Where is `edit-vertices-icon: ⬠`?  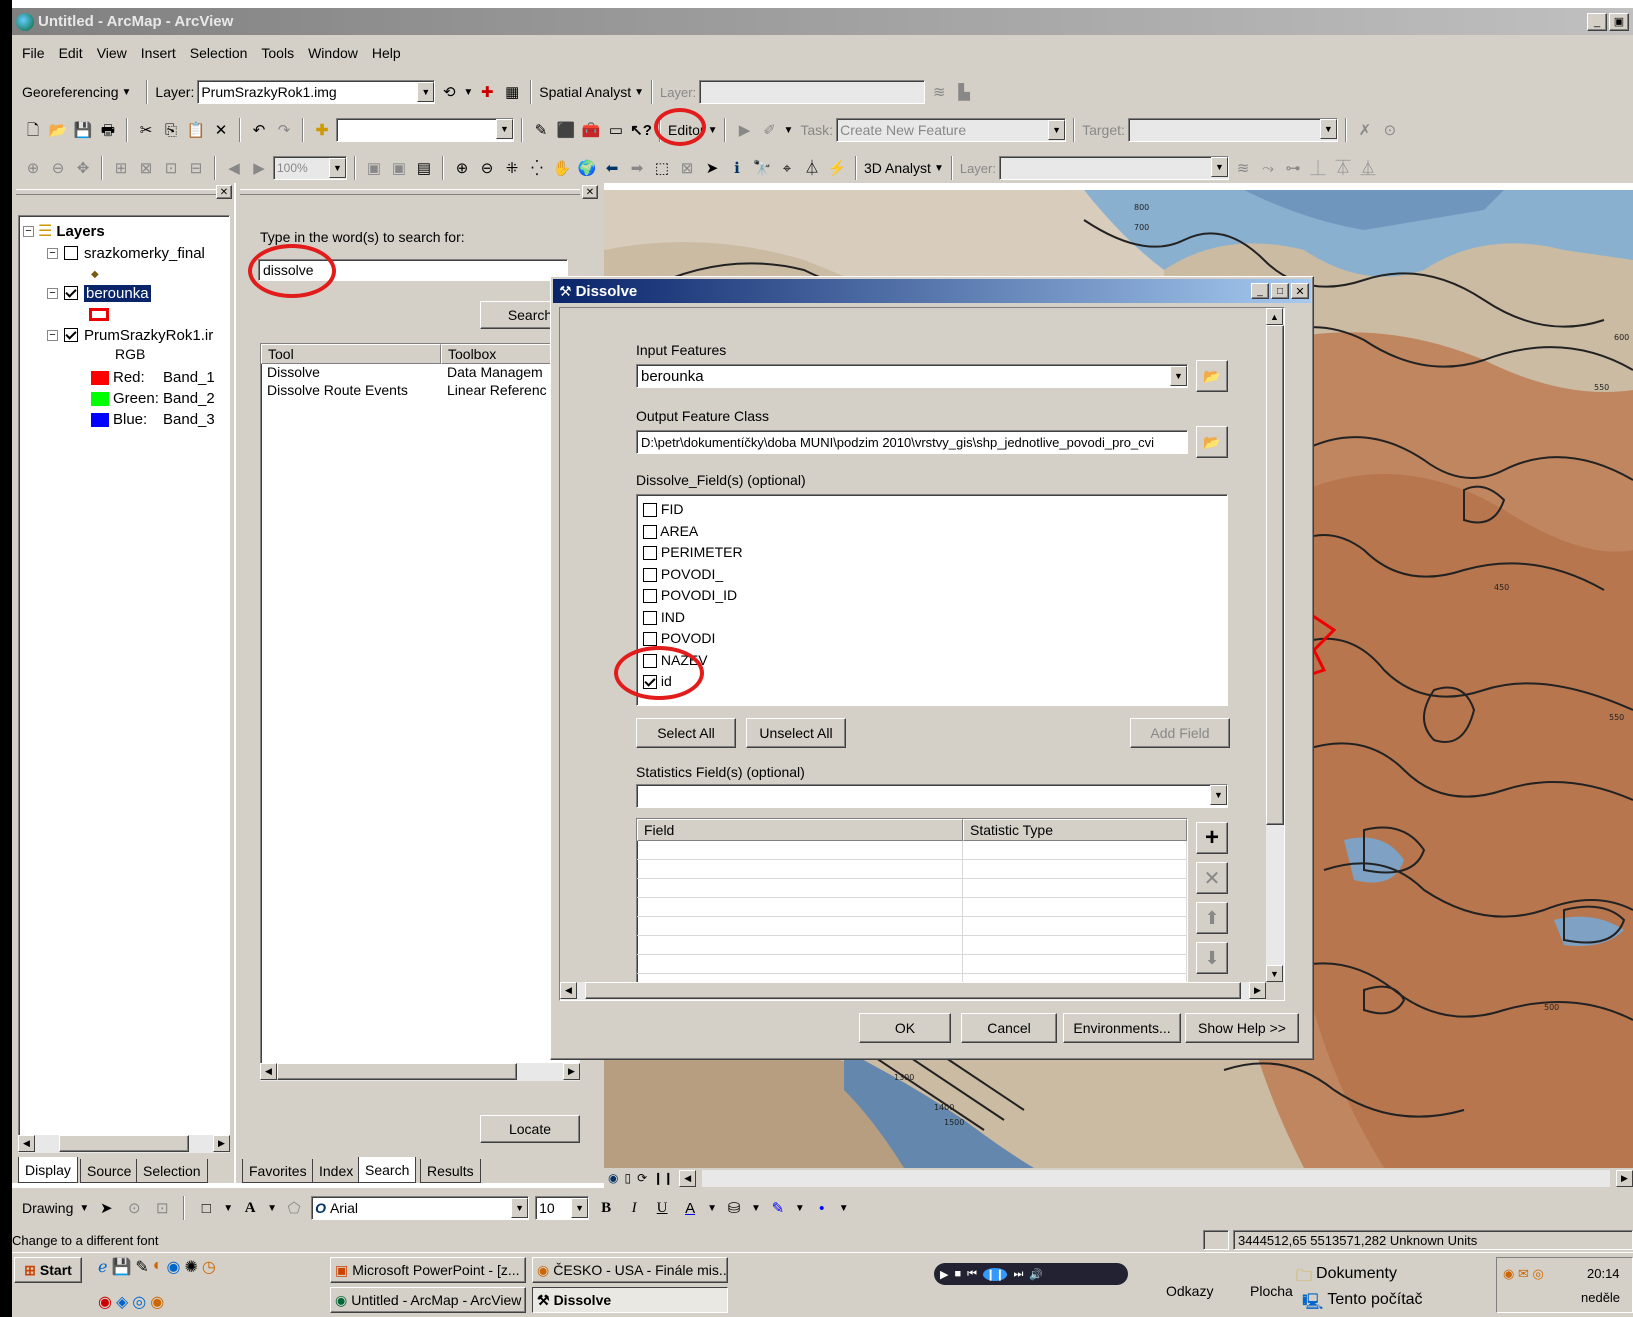
edit-vertices-icon: ⬠ is located at coordinates (294, 1208).